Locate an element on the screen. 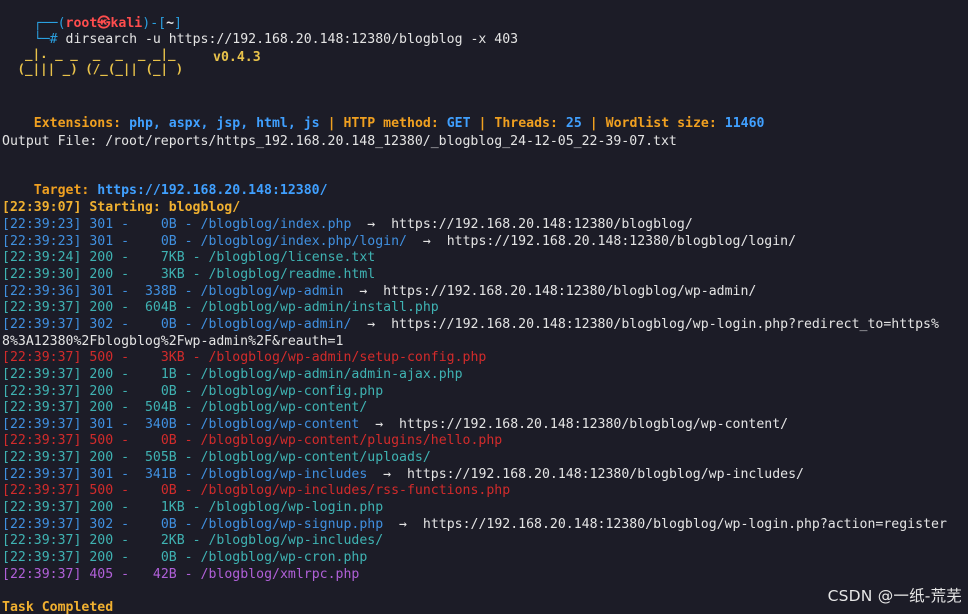 This screenshot has height=614, width=968. result-size: 604B is located at coordinates (157, 308).